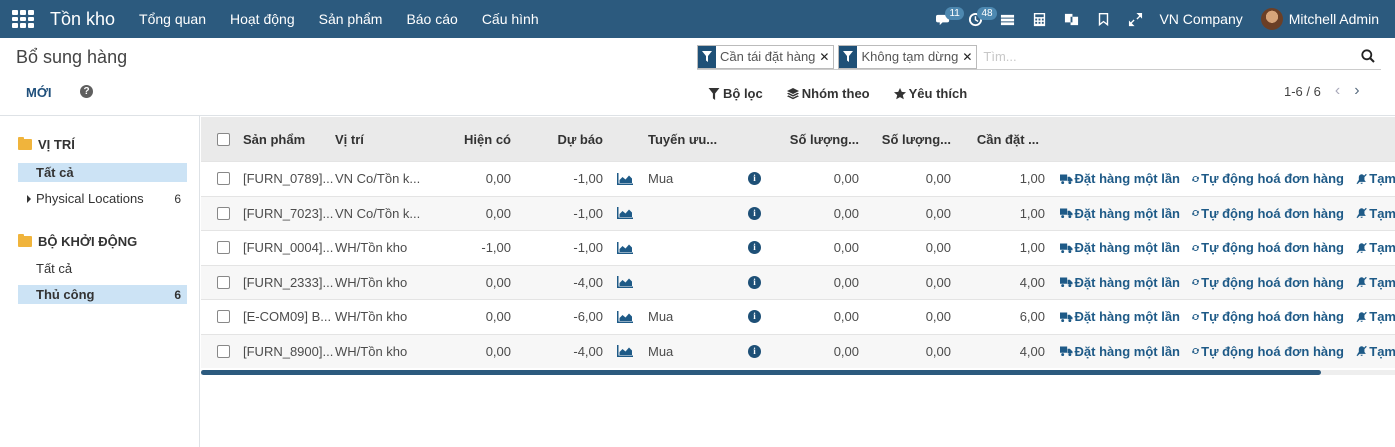 The image size is (1395, 447). I want to click on menu-products: Sản phẩm, so click(351, 19).